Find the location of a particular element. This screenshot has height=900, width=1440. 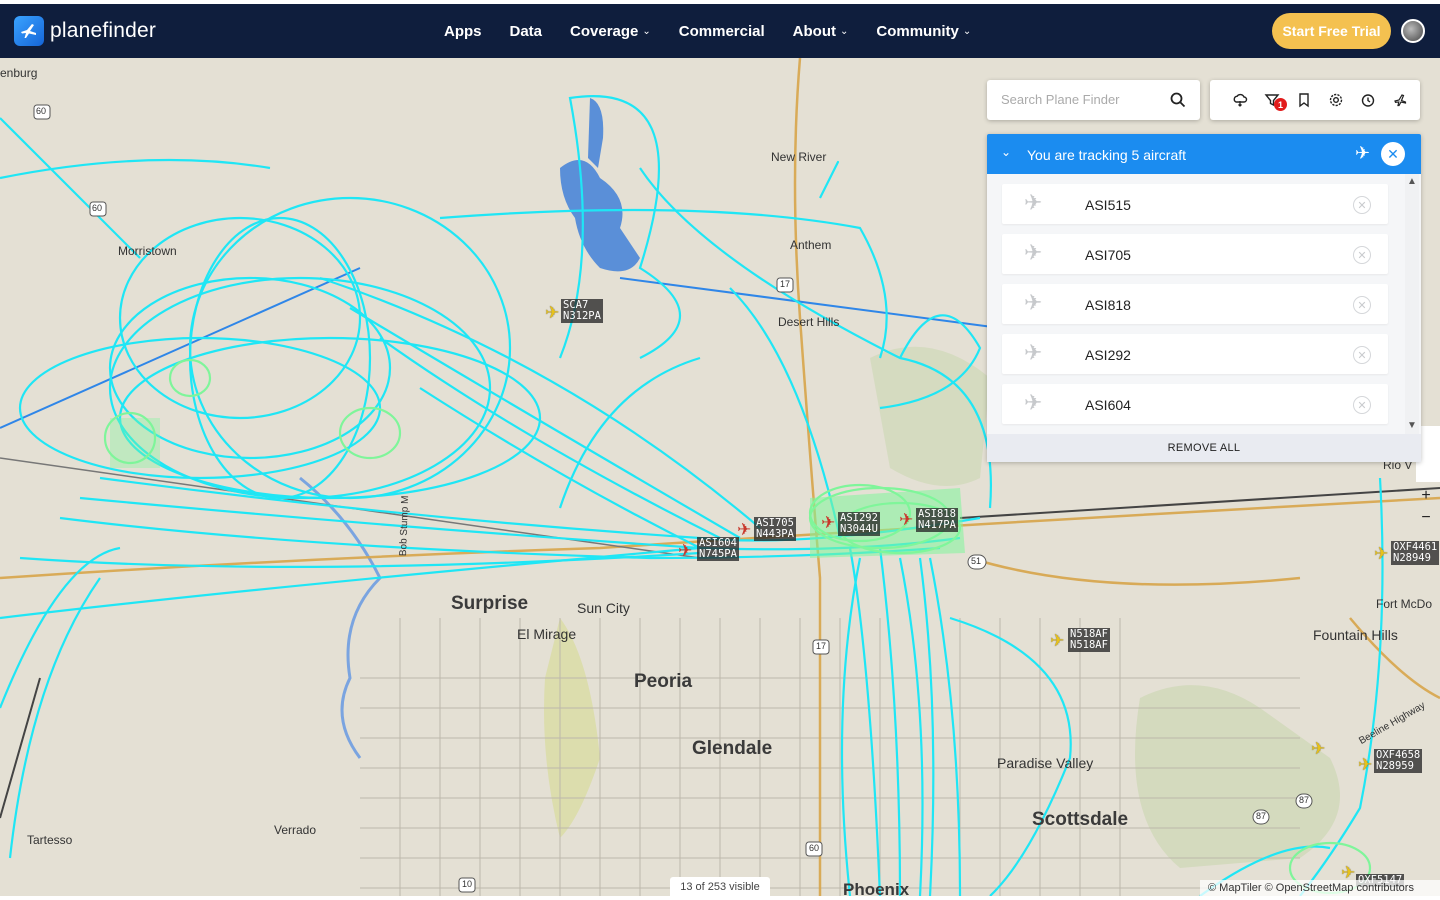

registration: N3044U is located at coordinates (859, 529).